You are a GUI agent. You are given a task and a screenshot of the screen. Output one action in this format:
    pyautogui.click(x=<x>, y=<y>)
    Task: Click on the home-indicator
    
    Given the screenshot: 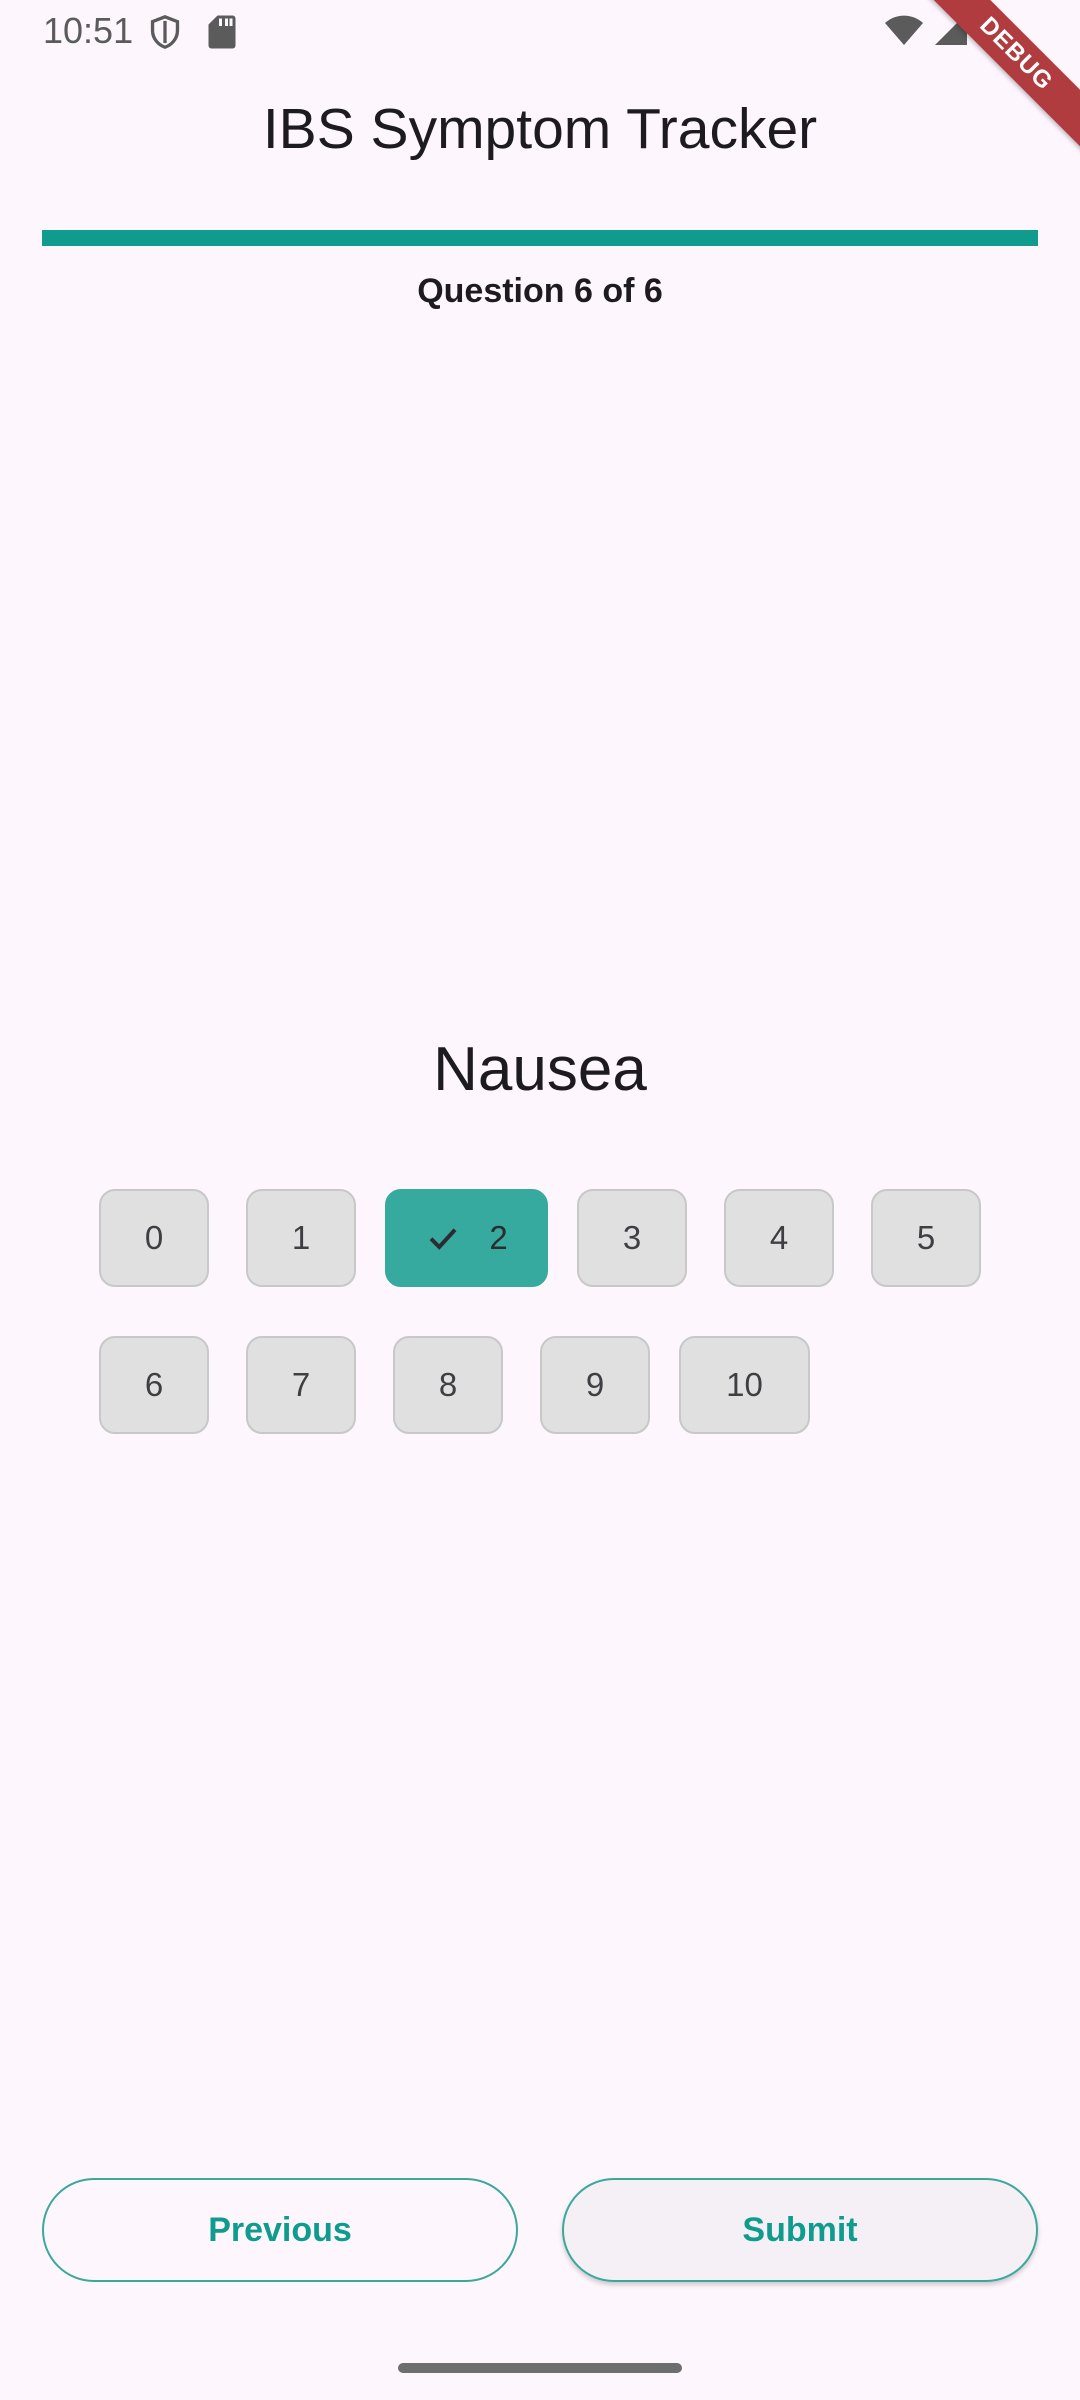 What is the action you would take?
    pyautogui.click(x=540, y=2368)
    